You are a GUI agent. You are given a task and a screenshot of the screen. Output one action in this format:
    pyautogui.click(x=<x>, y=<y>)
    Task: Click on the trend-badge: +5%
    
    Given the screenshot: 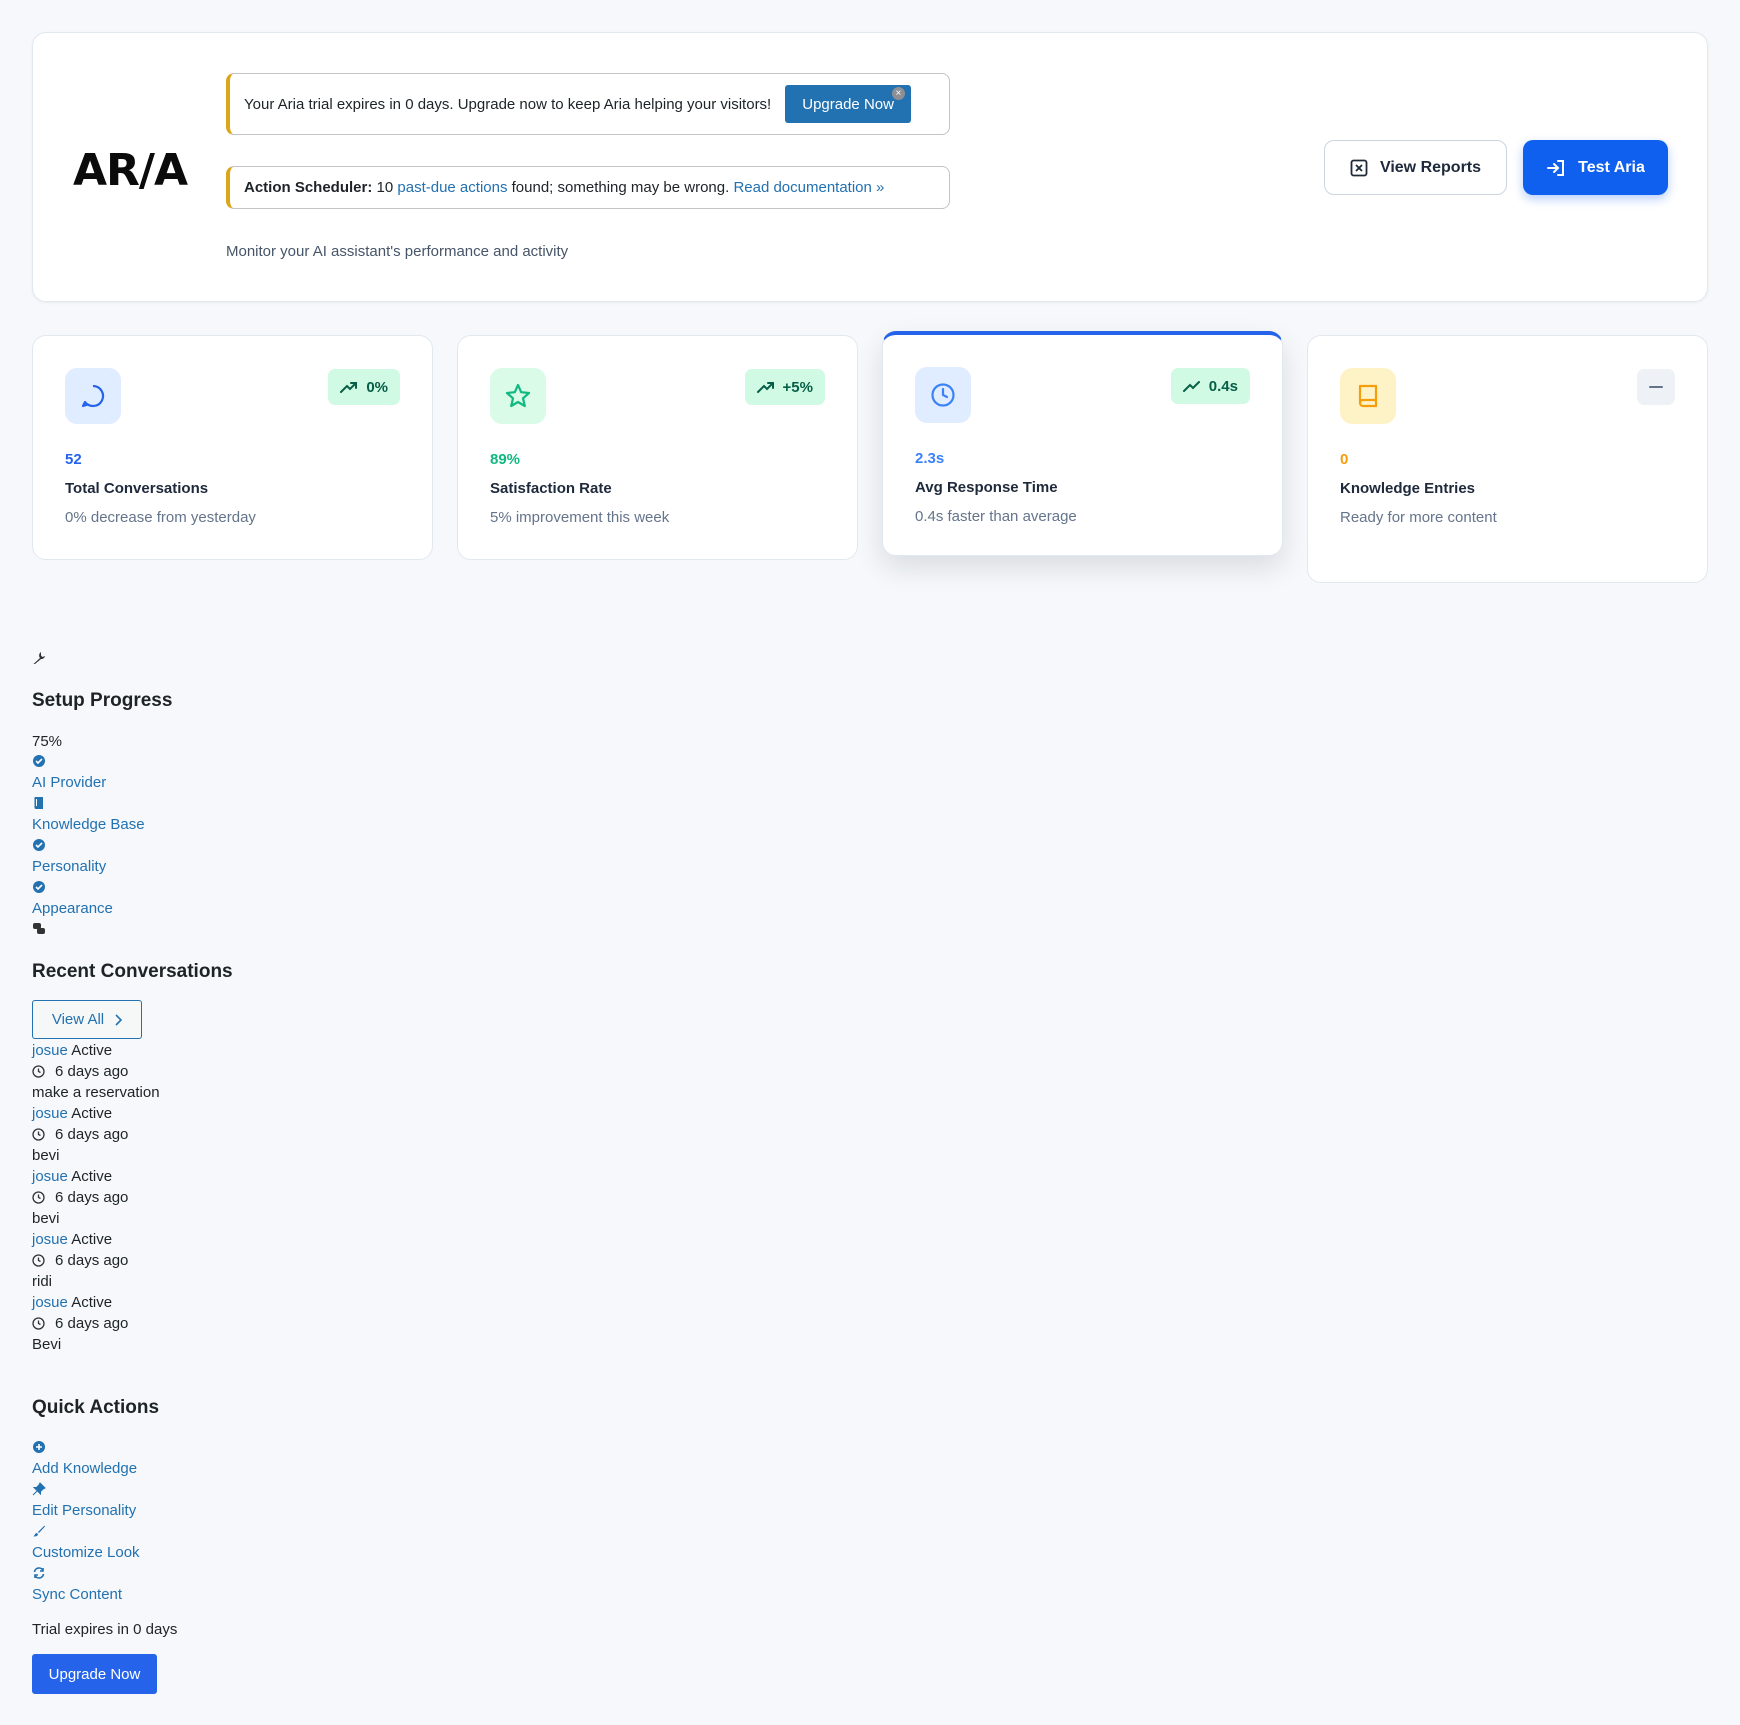 What is the action you would take?
    pyautogui.click(x=784, y=387)
    